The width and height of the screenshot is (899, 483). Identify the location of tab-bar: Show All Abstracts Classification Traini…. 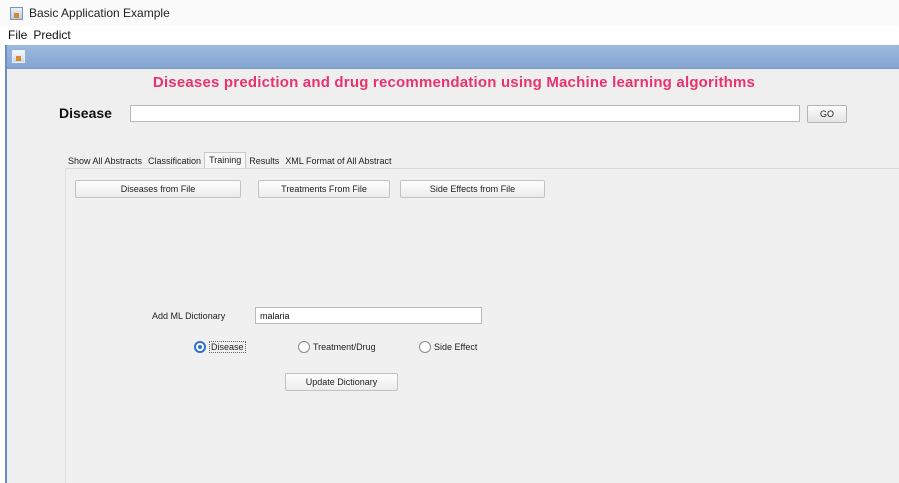
(229, 159).